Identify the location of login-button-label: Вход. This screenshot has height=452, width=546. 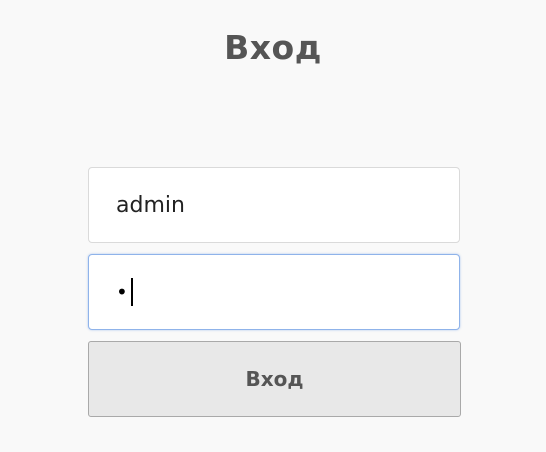
(274, 379).